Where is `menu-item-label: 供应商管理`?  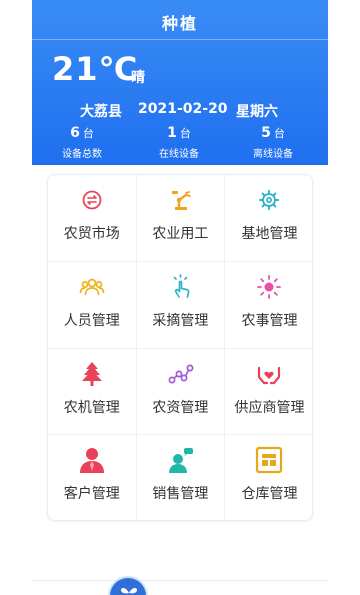
menu-item-label: 供应商管理 is located at coordinates (269, 407).